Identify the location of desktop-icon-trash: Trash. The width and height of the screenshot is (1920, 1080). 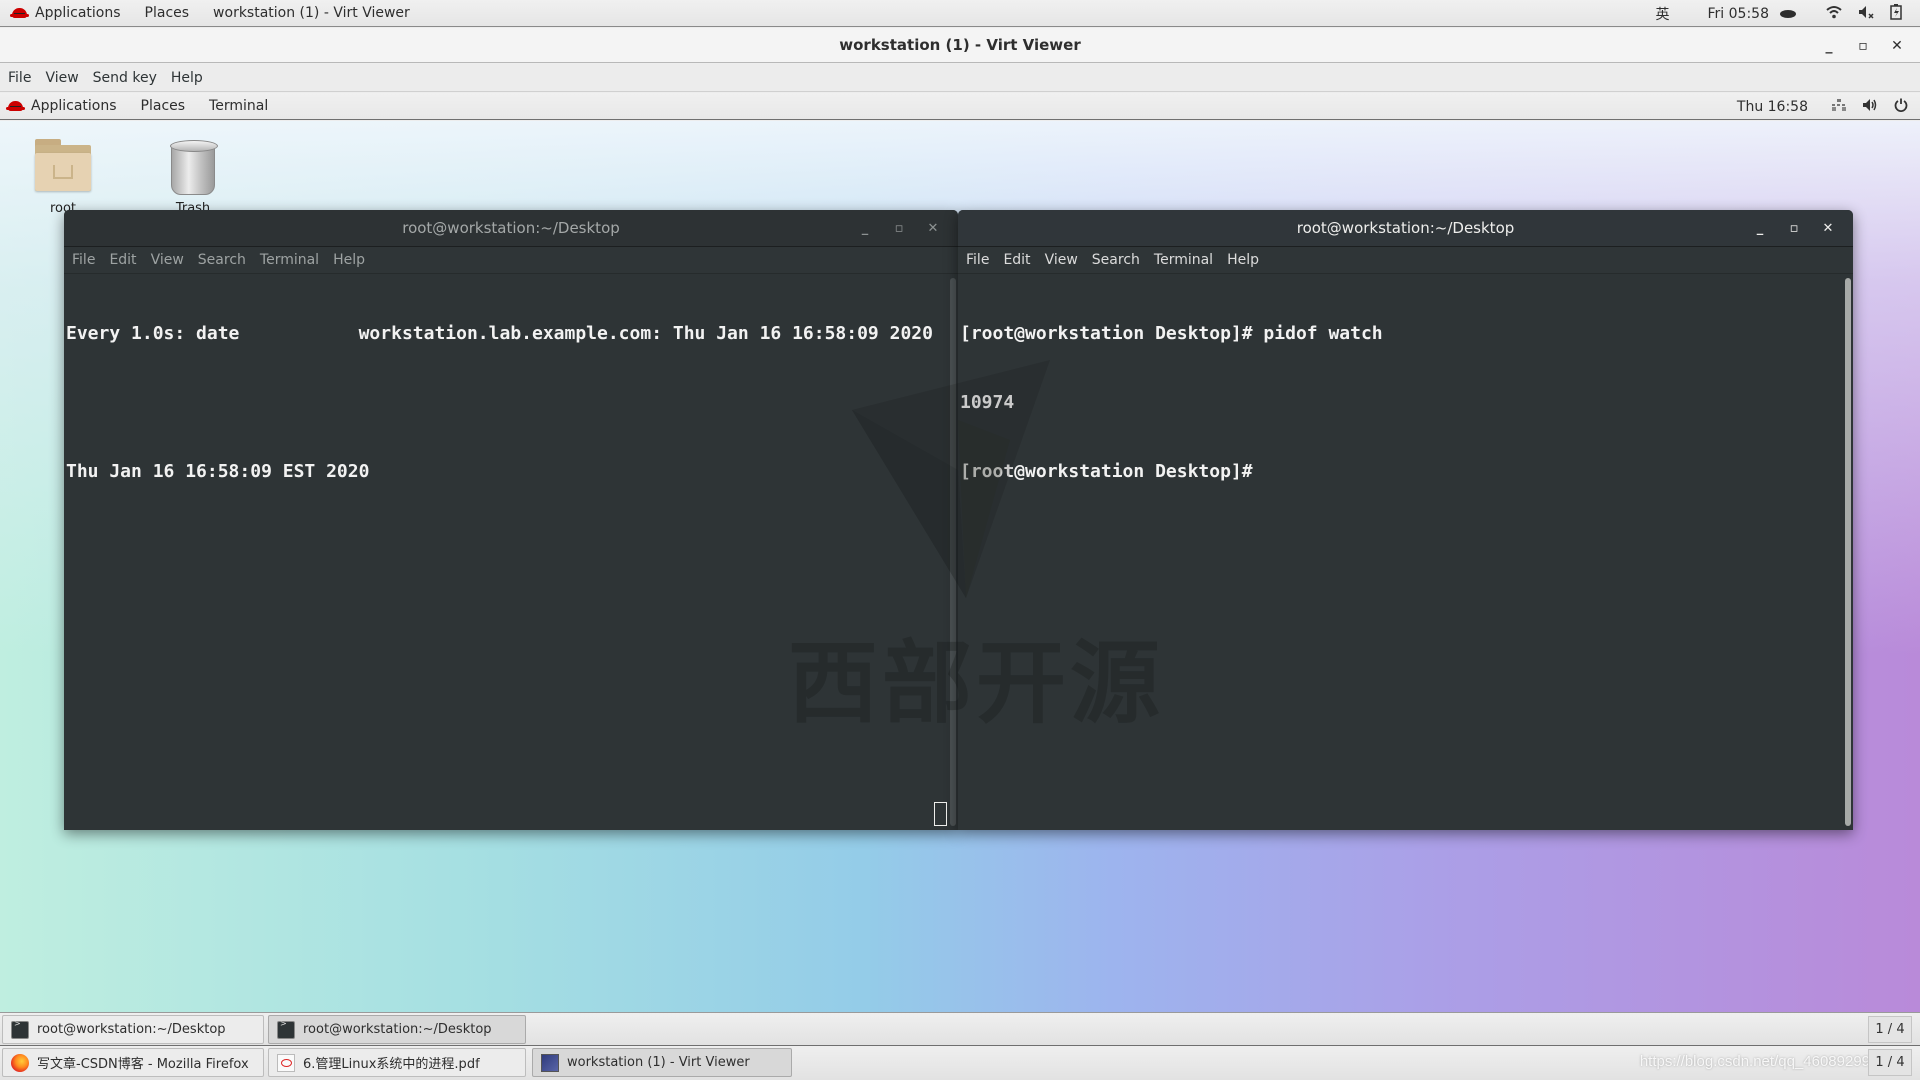
(193, 177).